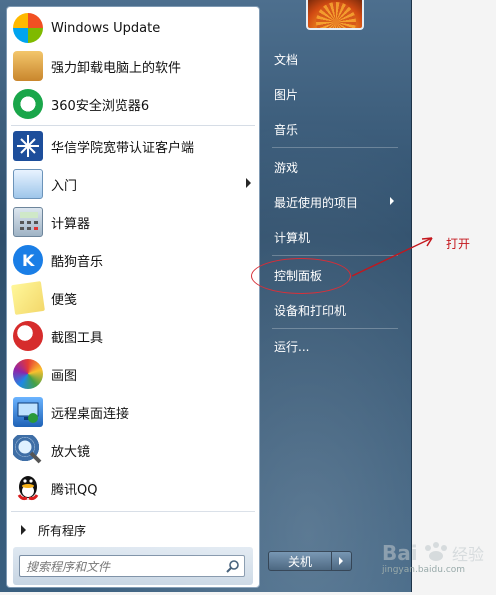  Describe the element at coordinates (233, 566) in the screenshot. I see `search-icon` at that location.